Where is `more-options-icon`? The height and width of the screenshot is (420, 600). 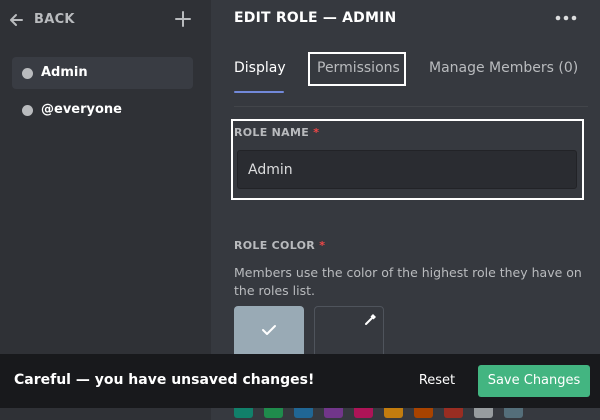
more-options-icon is located at coordinates (566, 18).